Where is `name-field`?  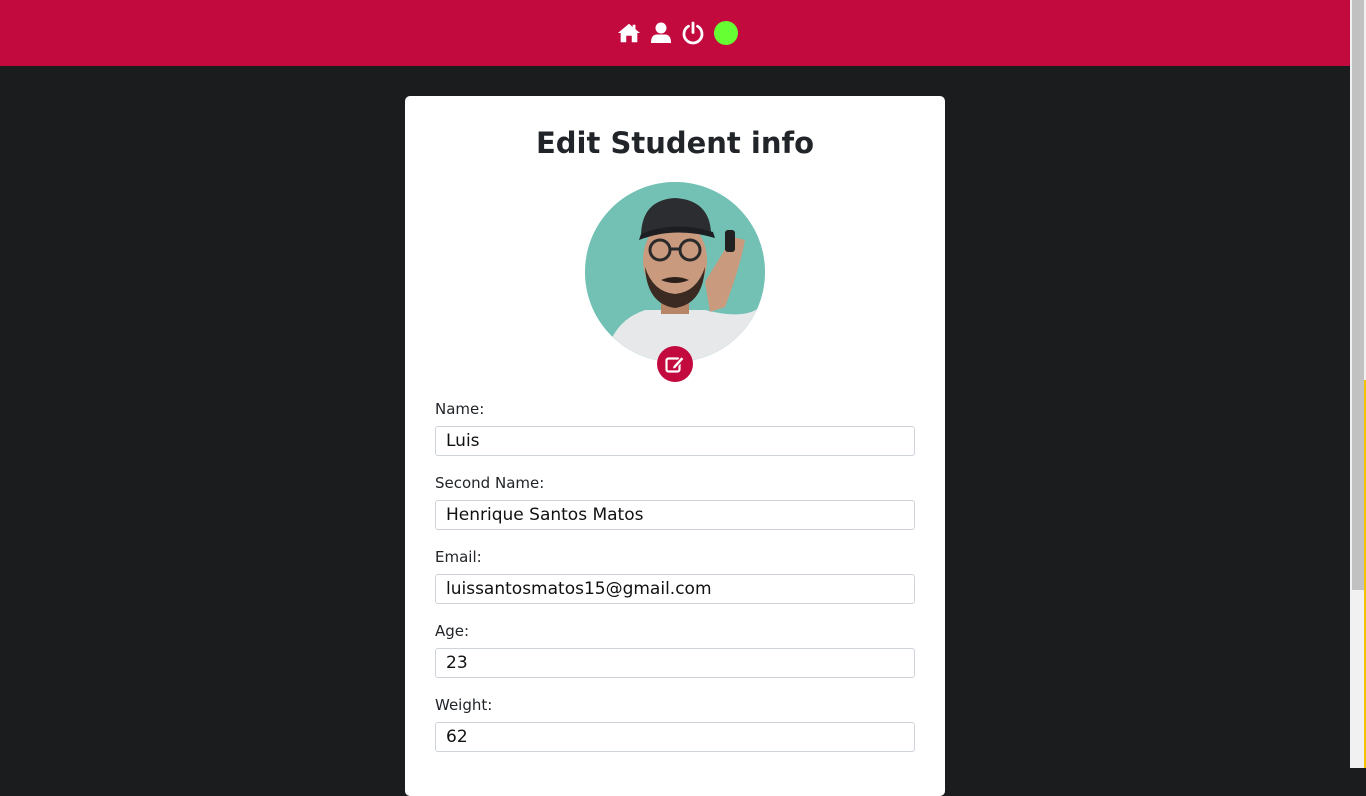 name-field is located at coordinates (675, 441).